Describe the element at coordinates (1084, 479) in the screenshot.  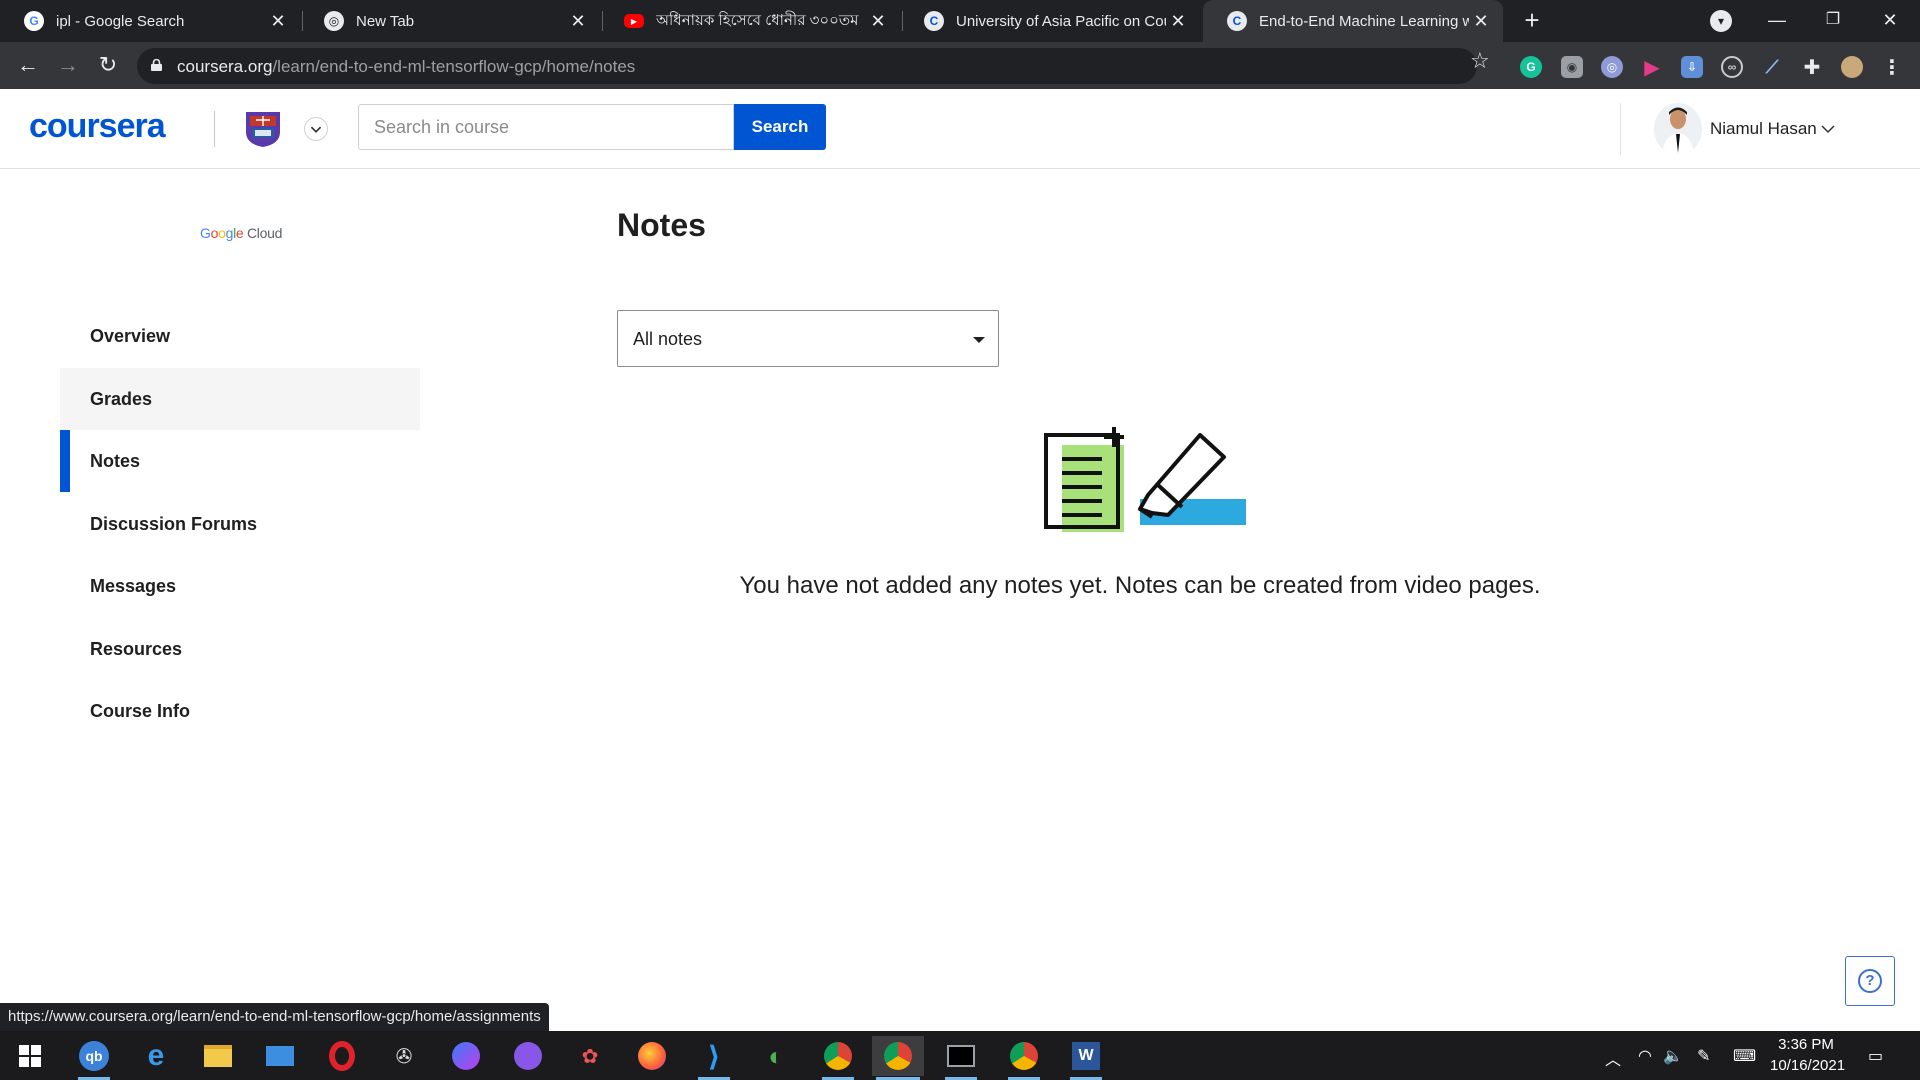
I see `note-add-icon` at that location.